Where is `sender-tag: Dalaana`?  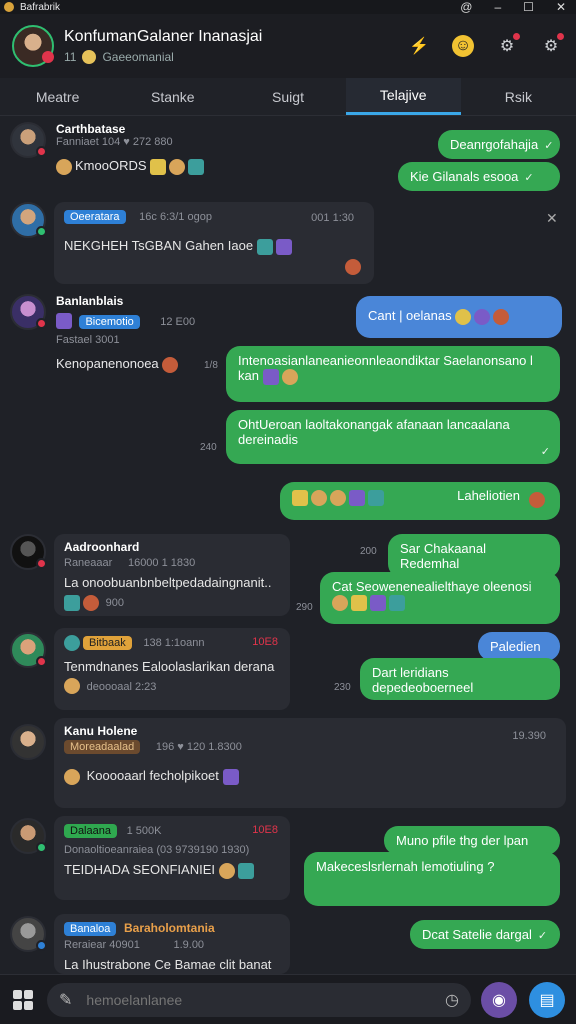
sender-tag: Dalaana is located at coordinates (90, 831).